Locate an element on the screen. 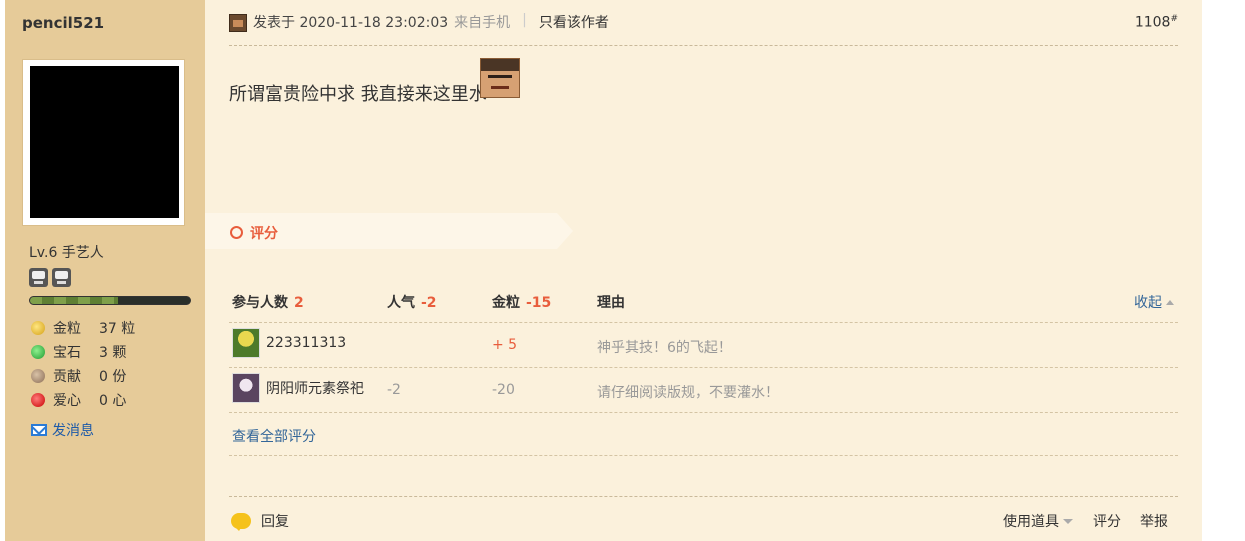  divider is located at coordinates (703, 455).